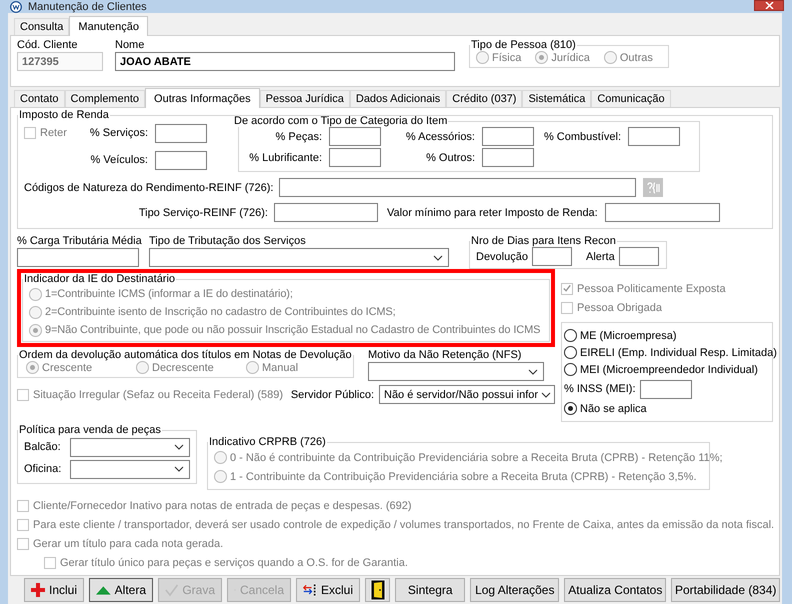  What do you see at coordinates (515, 590) in the screenshot?
I see `action-button: Log Alterações` at bounding box center [515, 590].